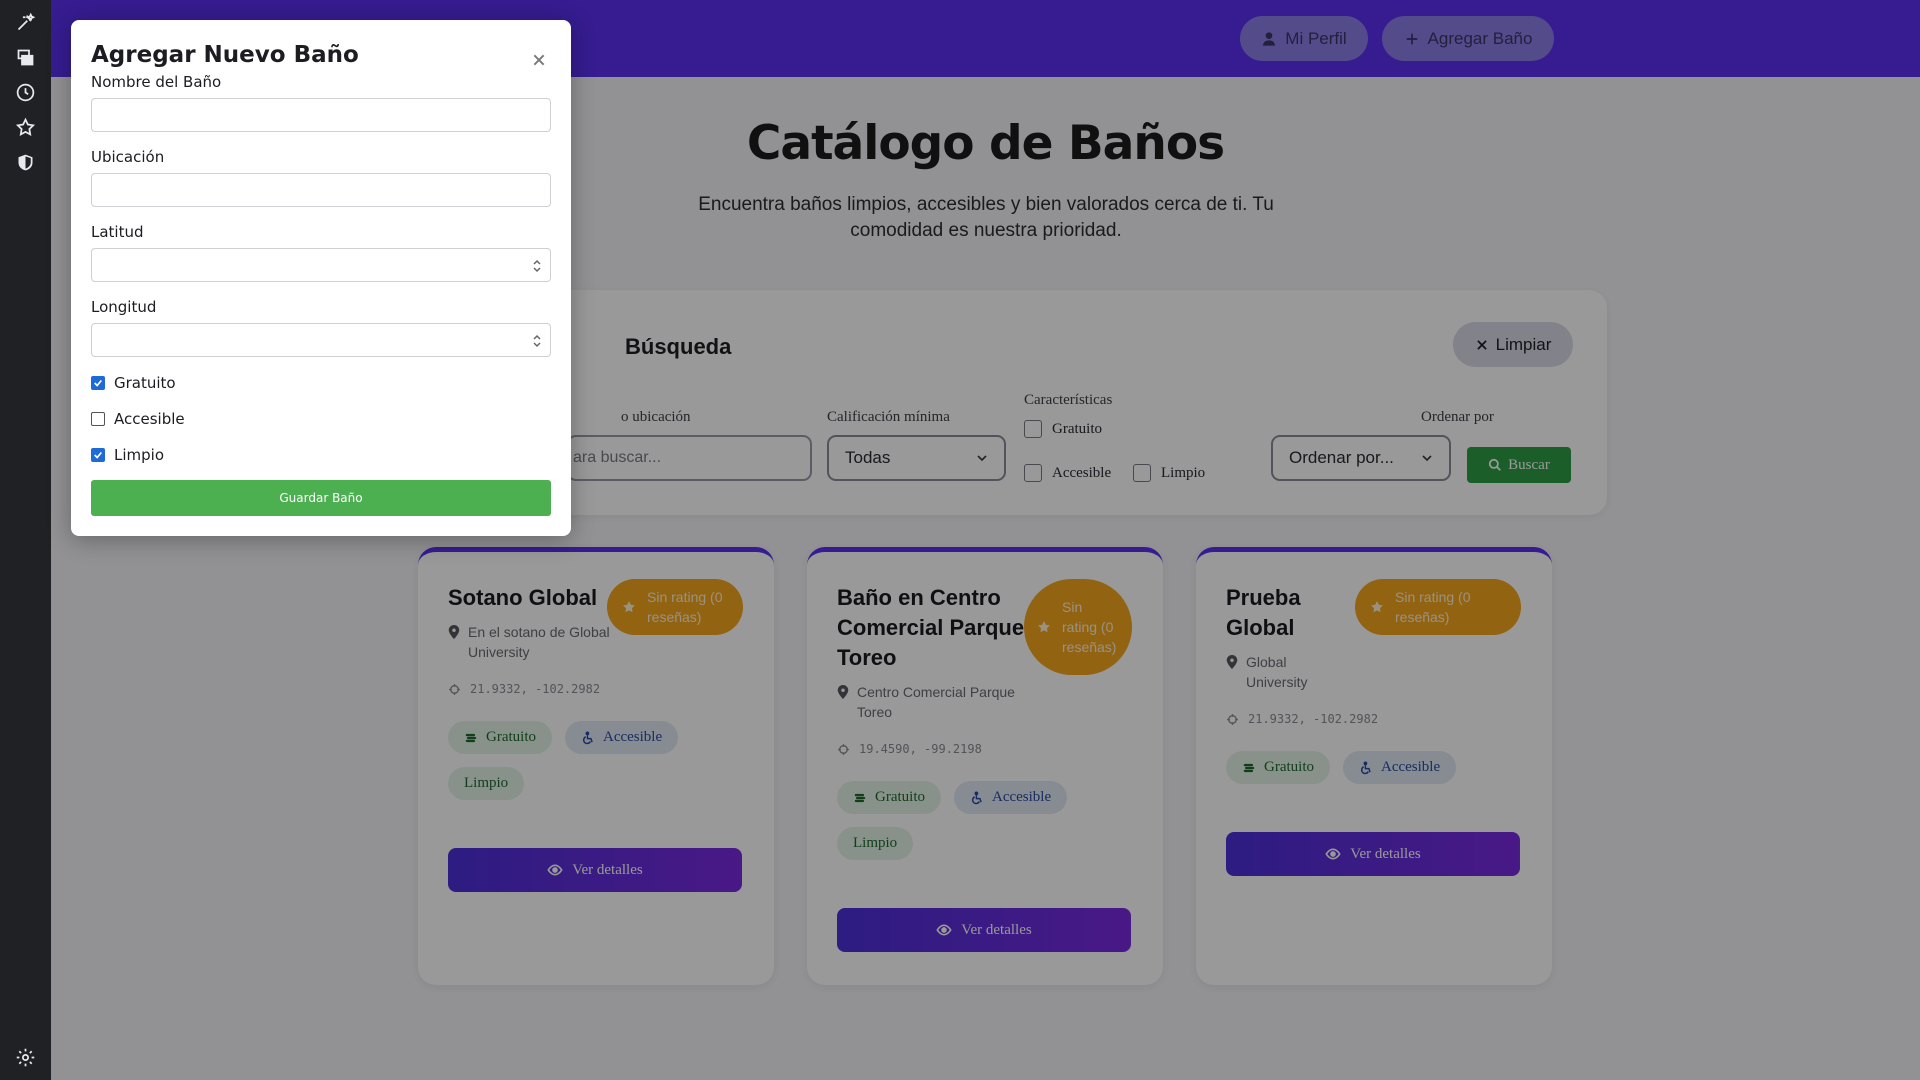 The height and width of the screenshot is (1080, 1920). I want to click on free-checkbox-label: Gratuito, so click(145, 383).